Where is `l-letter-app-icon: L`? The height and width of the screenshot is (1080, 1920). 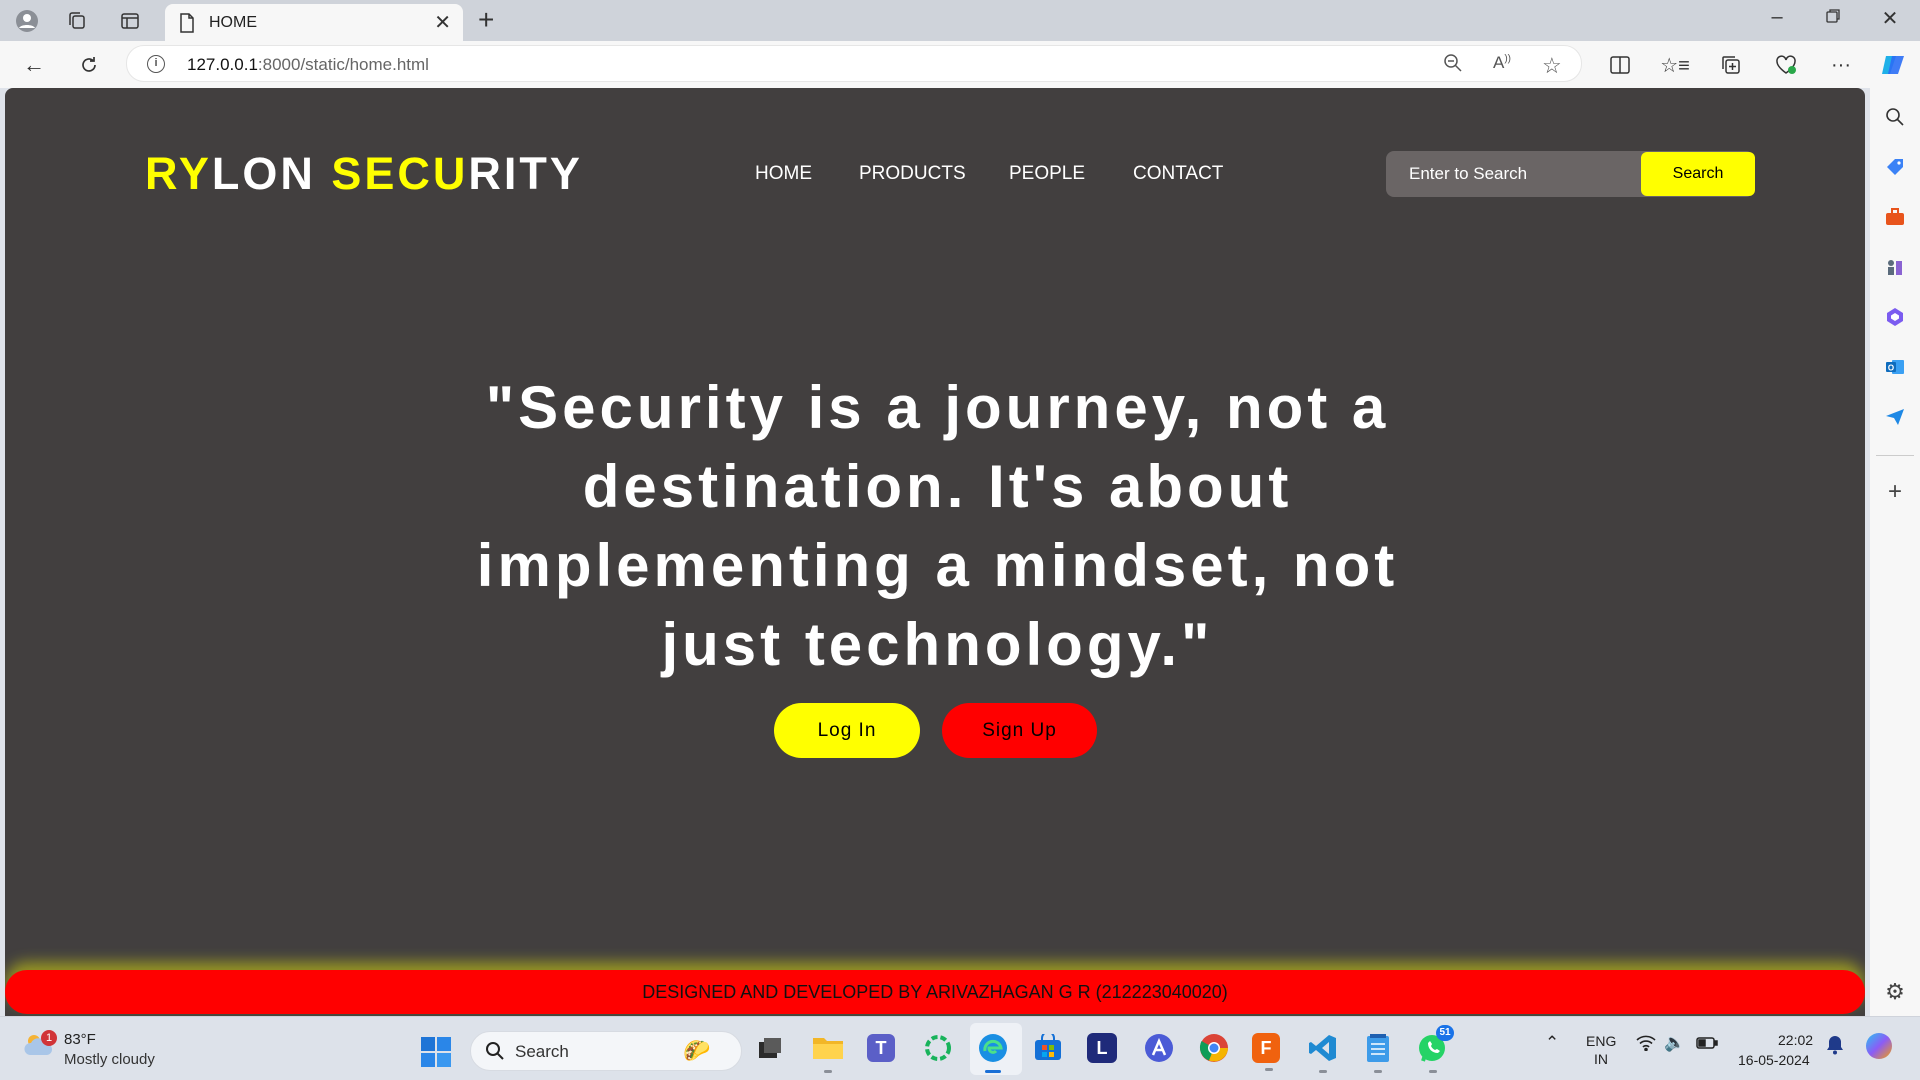 l-letter-app-icon: L is located at coordinates (1102, 1048).